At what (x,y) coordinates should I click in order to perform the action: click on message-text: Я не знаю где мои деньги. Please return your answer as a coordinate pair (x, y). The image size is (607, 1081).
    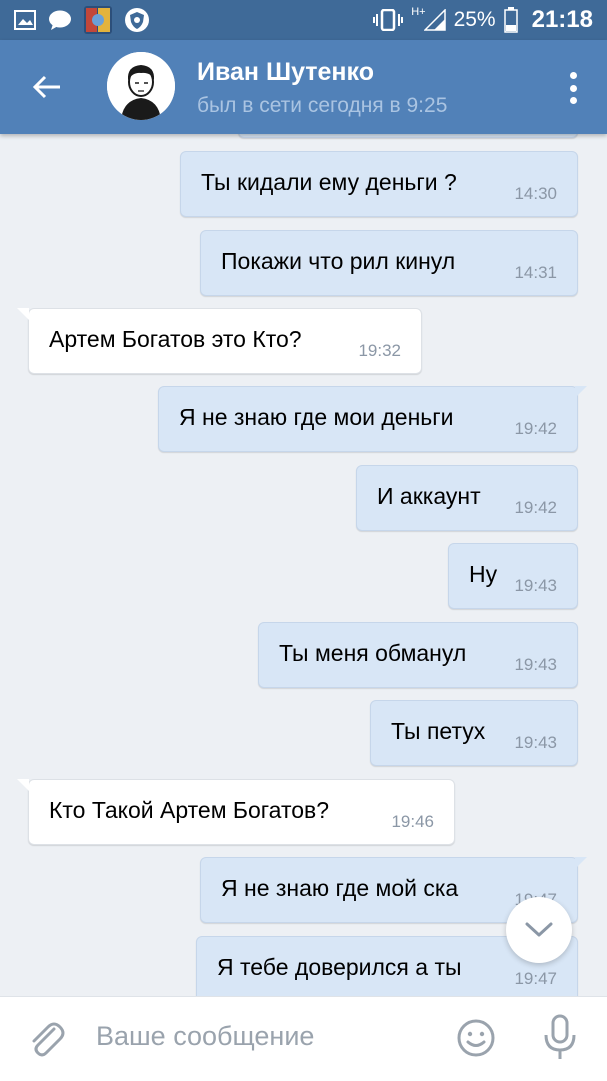
    Looking at the image, I should click on (316, 417).